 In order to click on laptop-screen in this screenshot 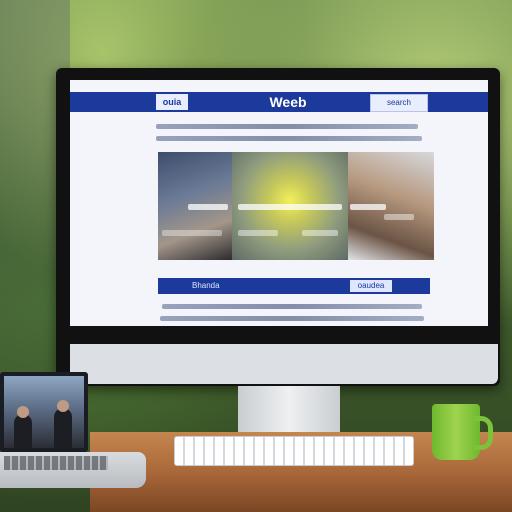, I will do `click(44, 412)`.